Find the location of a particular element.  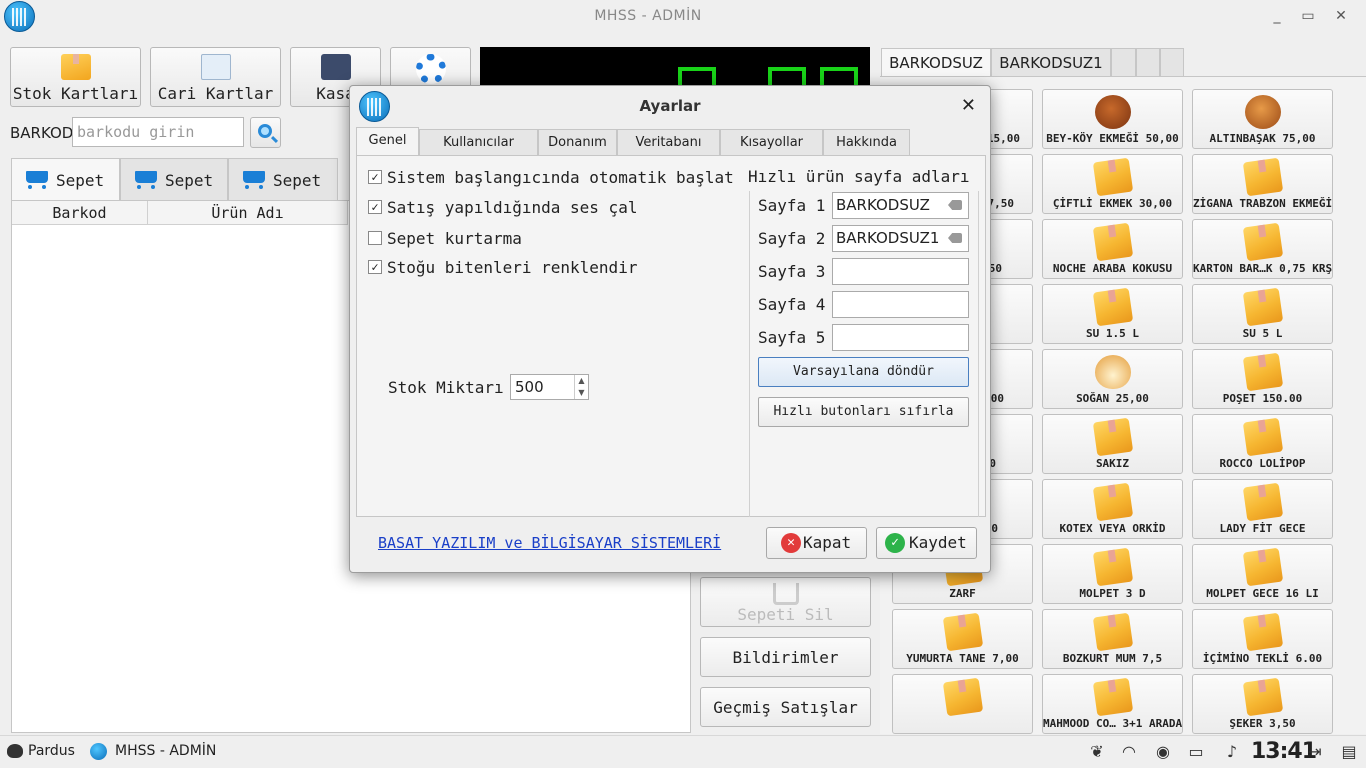

desktop-icon: ▤ is located at coordinates (1349, 752).